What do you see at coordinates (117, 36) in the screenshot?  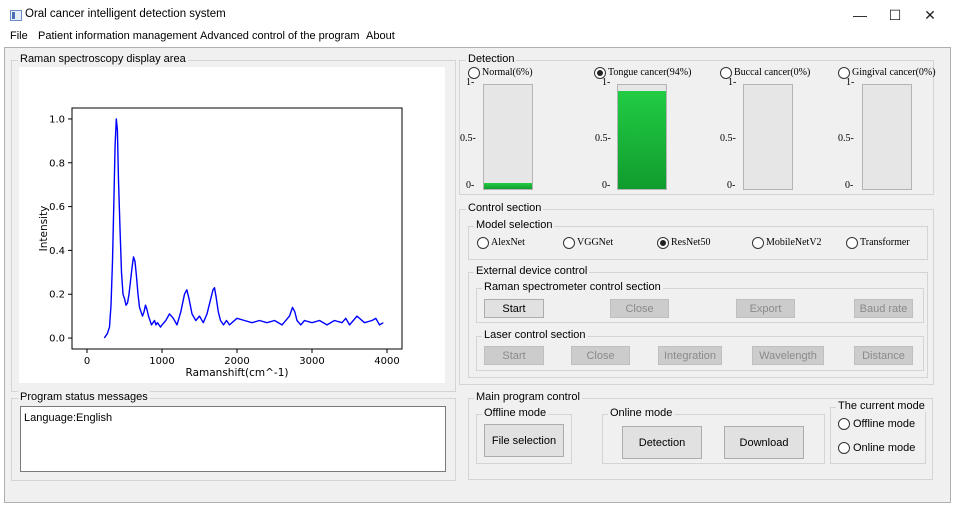 I see `menu-patient-info: Patient information management` at bounding box center [117, 36].